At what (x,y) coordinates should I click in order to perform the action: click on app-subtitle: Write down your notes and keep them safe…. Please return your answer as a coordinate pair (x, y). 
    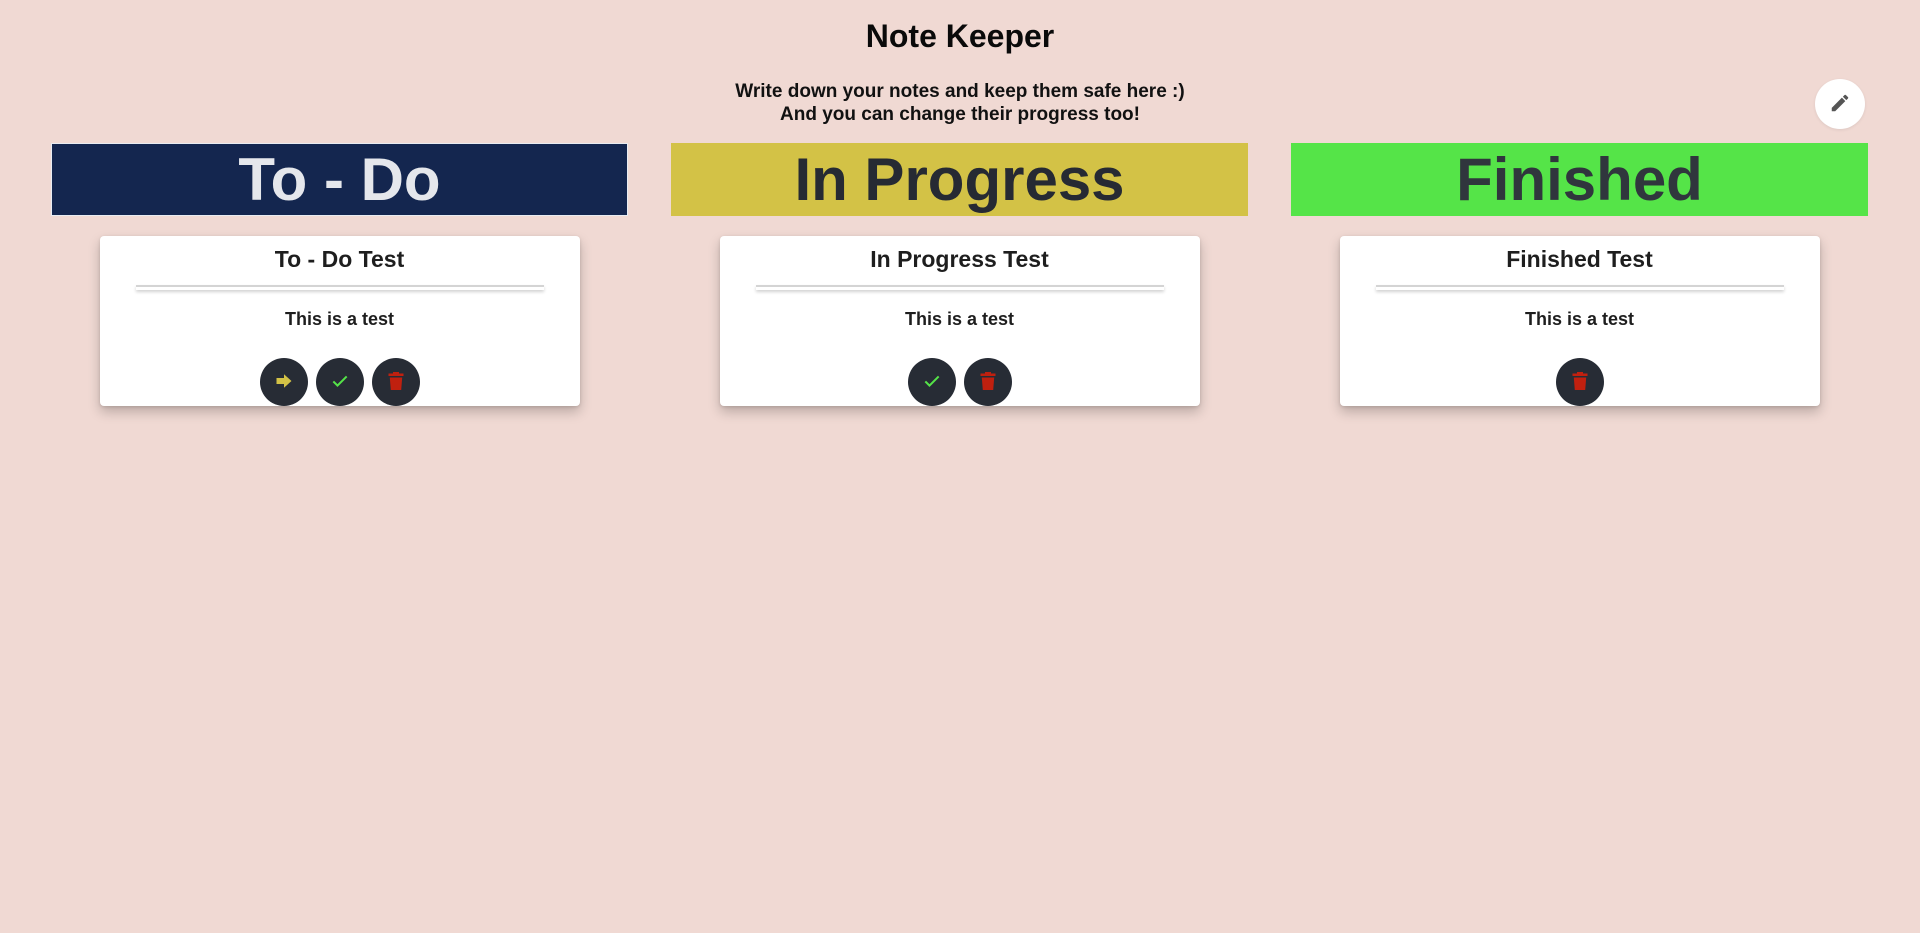
    Looking at the image, I should click on (960, 103).